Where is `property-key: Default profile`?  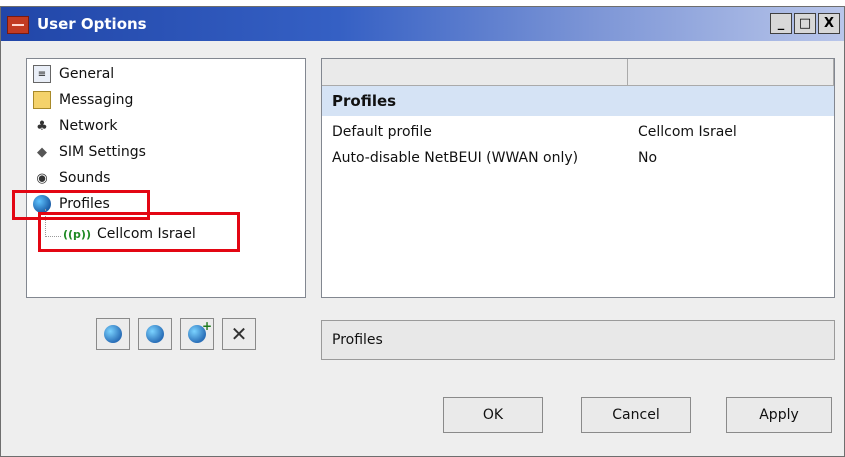 property-key: Default profile is located at coordinates (382, 132).